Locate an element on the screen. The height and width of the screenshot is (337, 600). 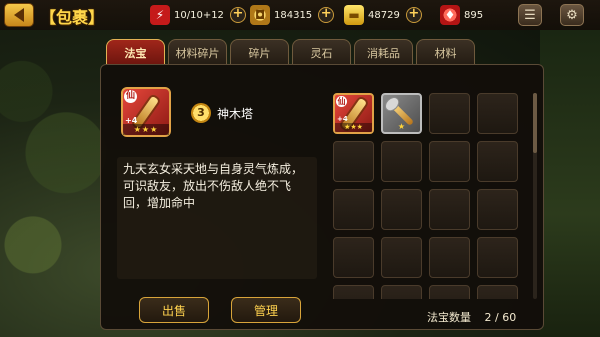
item-badge: 仙 is located at coordinates (130, 96).